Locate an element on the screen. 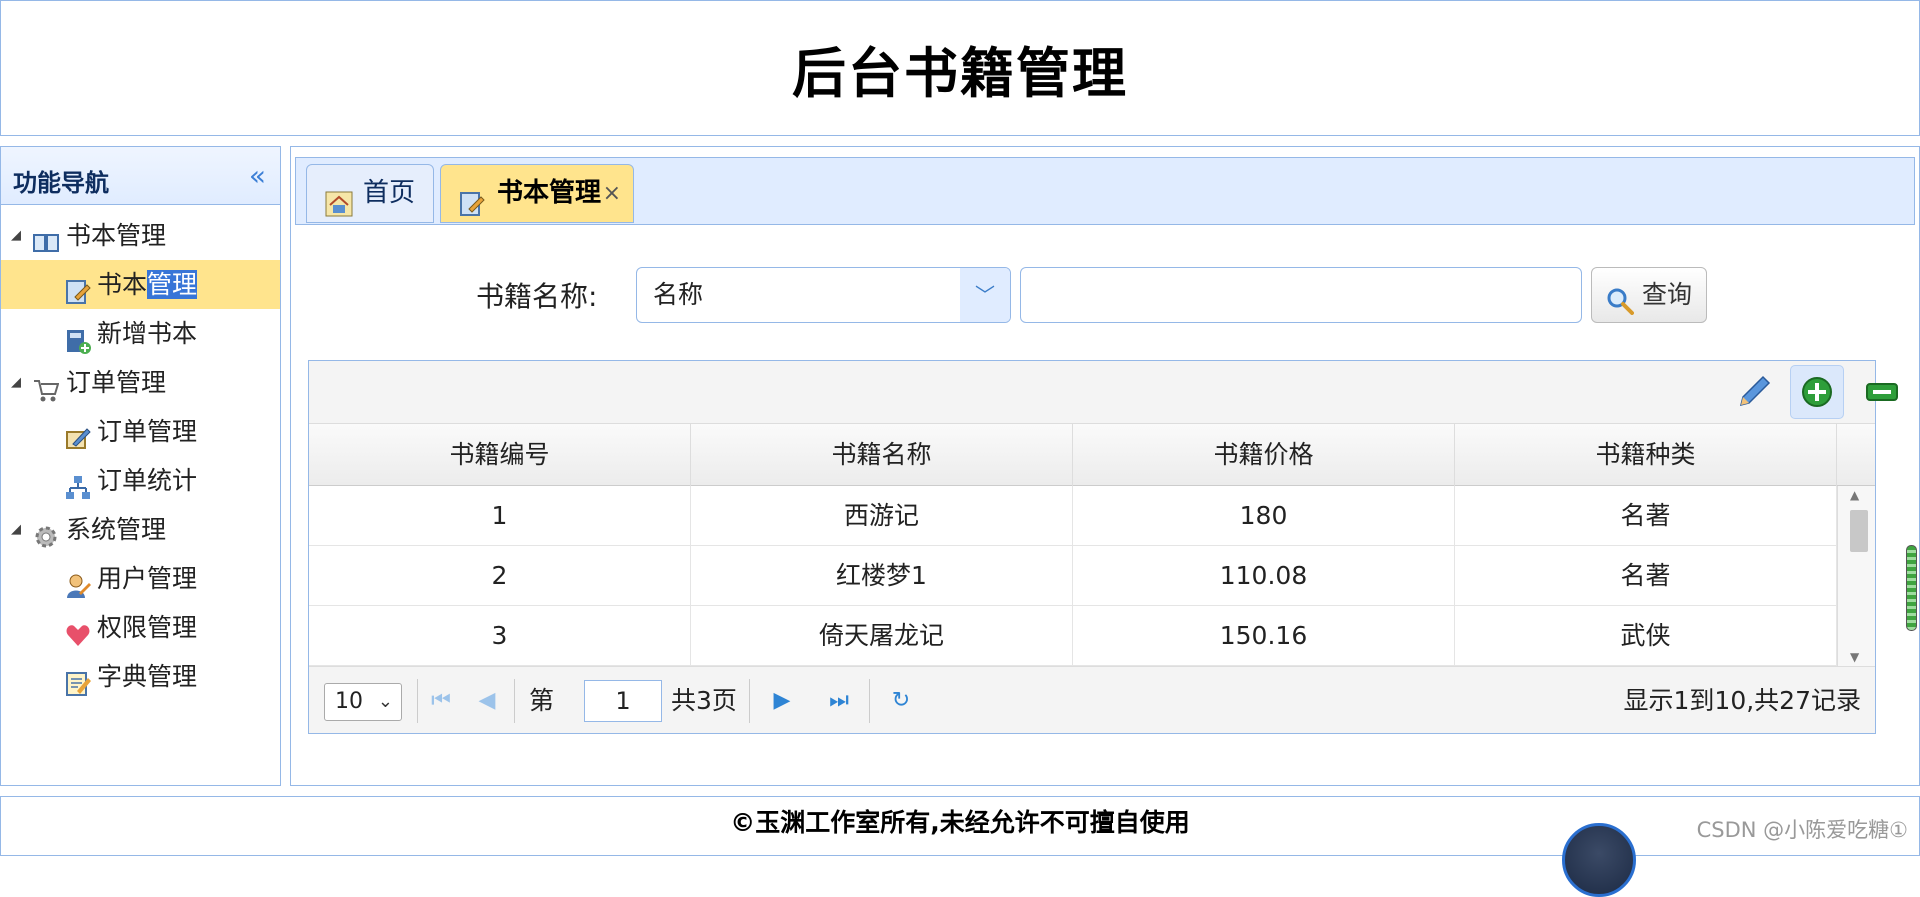 The height and width of the screenshot is (897, 1920). page-prefix: 第 is located at coordinates (542, 700).